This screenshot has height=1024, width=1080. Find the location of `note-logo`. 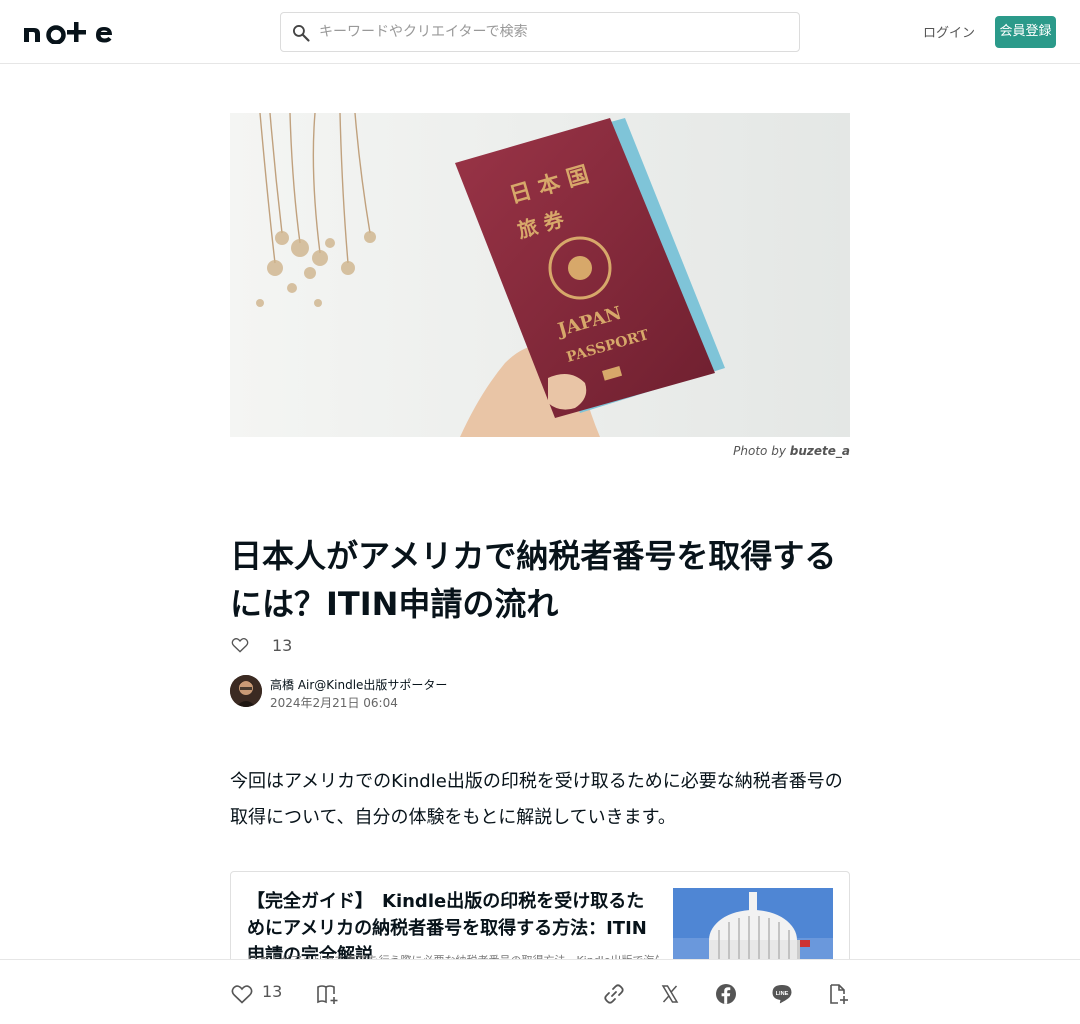

note-logo is located at coordinates (74, 32).